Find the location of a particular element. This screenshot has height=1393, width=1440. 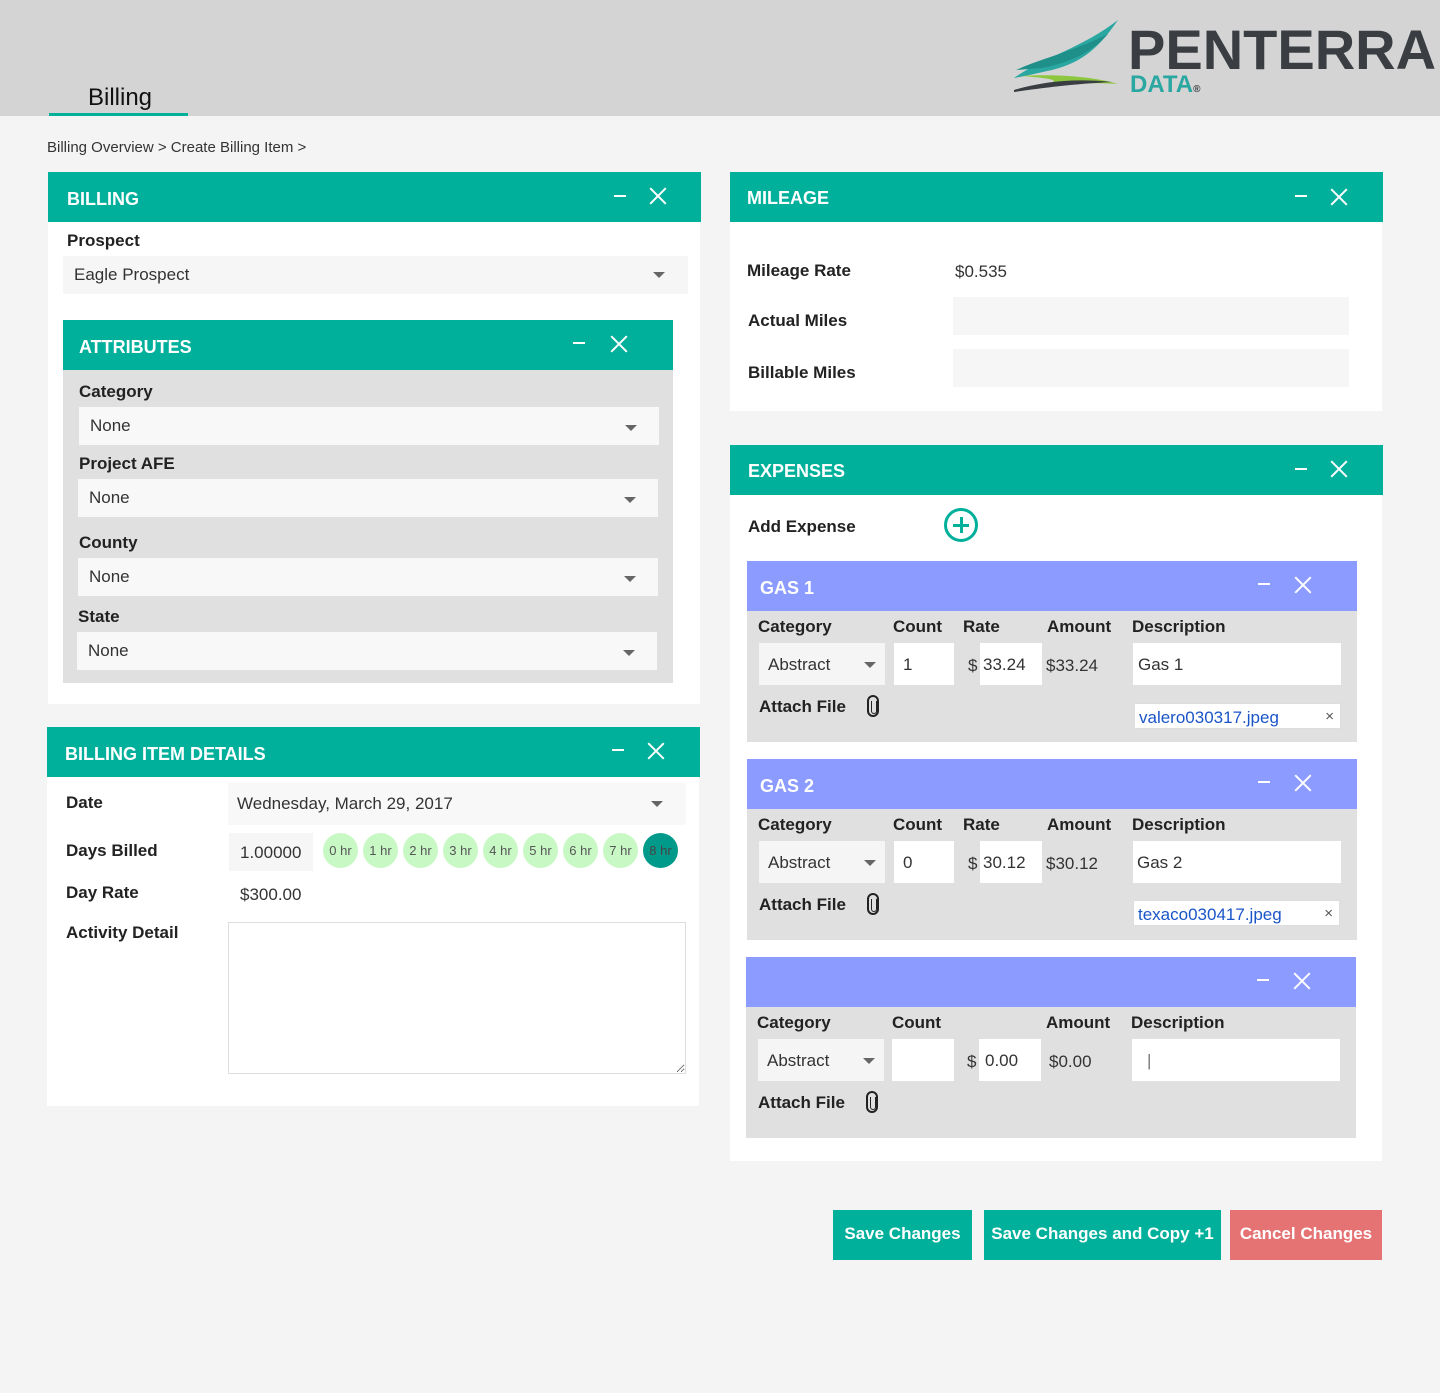

hour-button-2: 2 hr is located at coordinates (420, 850).